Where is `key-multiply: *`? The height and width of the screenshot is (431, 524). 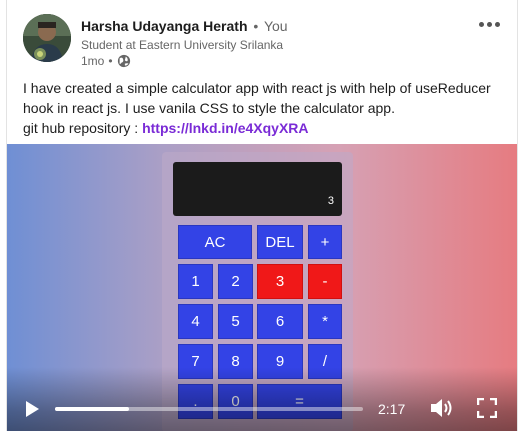
key-multiply: * is located at coordinates (325, 321).